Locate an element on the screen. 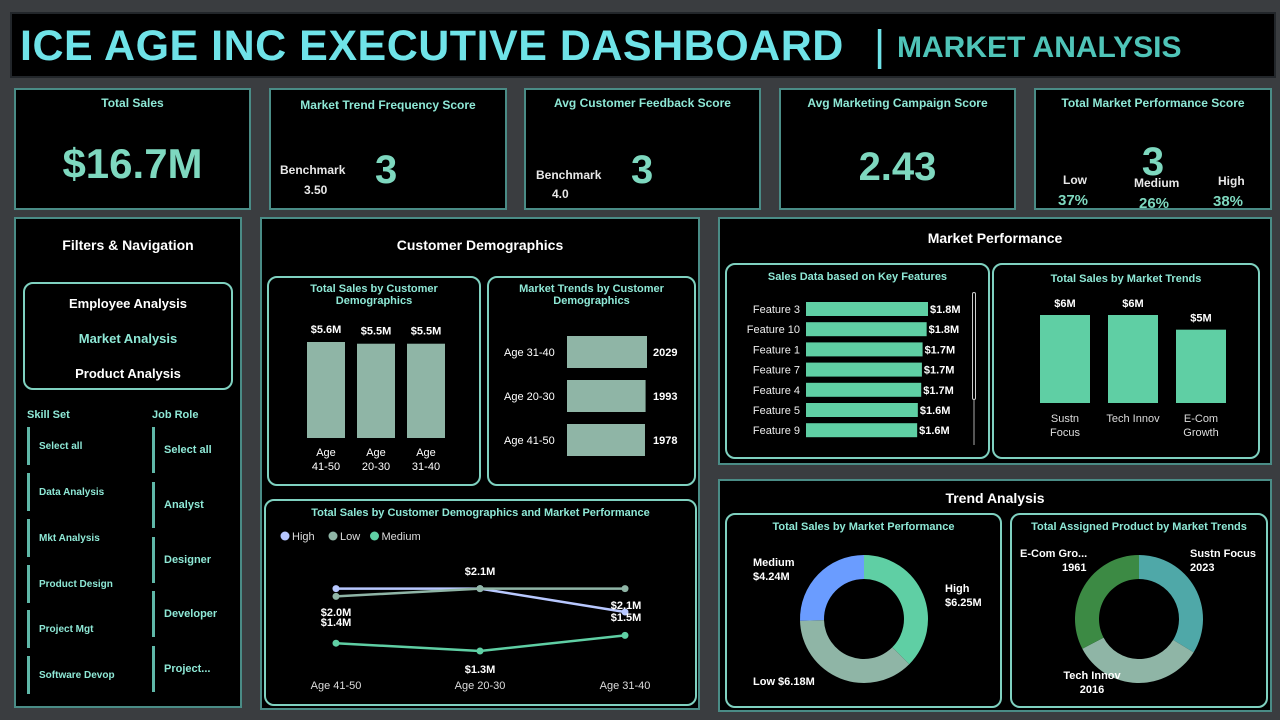  dashboard-title: ICE AGE INC EXECUTIVE DASHBOARD is located at coordinates (432, 46).